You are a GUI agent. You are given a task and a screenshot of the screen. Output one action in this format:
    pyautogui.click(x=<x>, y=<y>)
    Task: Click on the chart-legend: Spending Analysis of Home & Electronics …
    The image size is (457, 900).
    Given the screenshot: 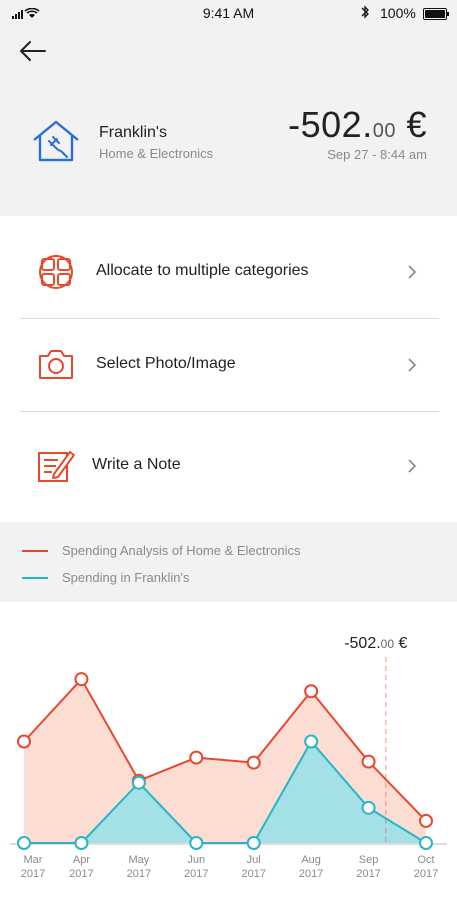 What is the action you would take?
    pyautogui.click(x=228, y=562)
    